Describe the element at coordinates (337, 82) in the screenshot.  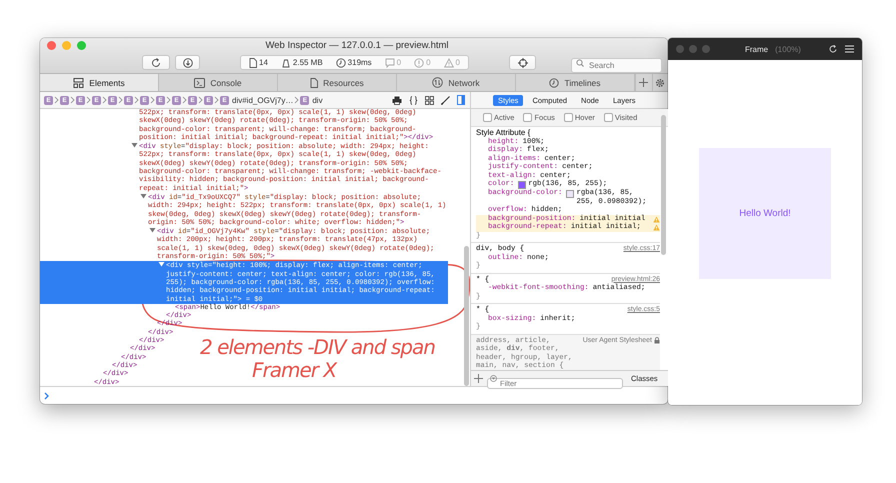
I see `tab: Resources` at that location.